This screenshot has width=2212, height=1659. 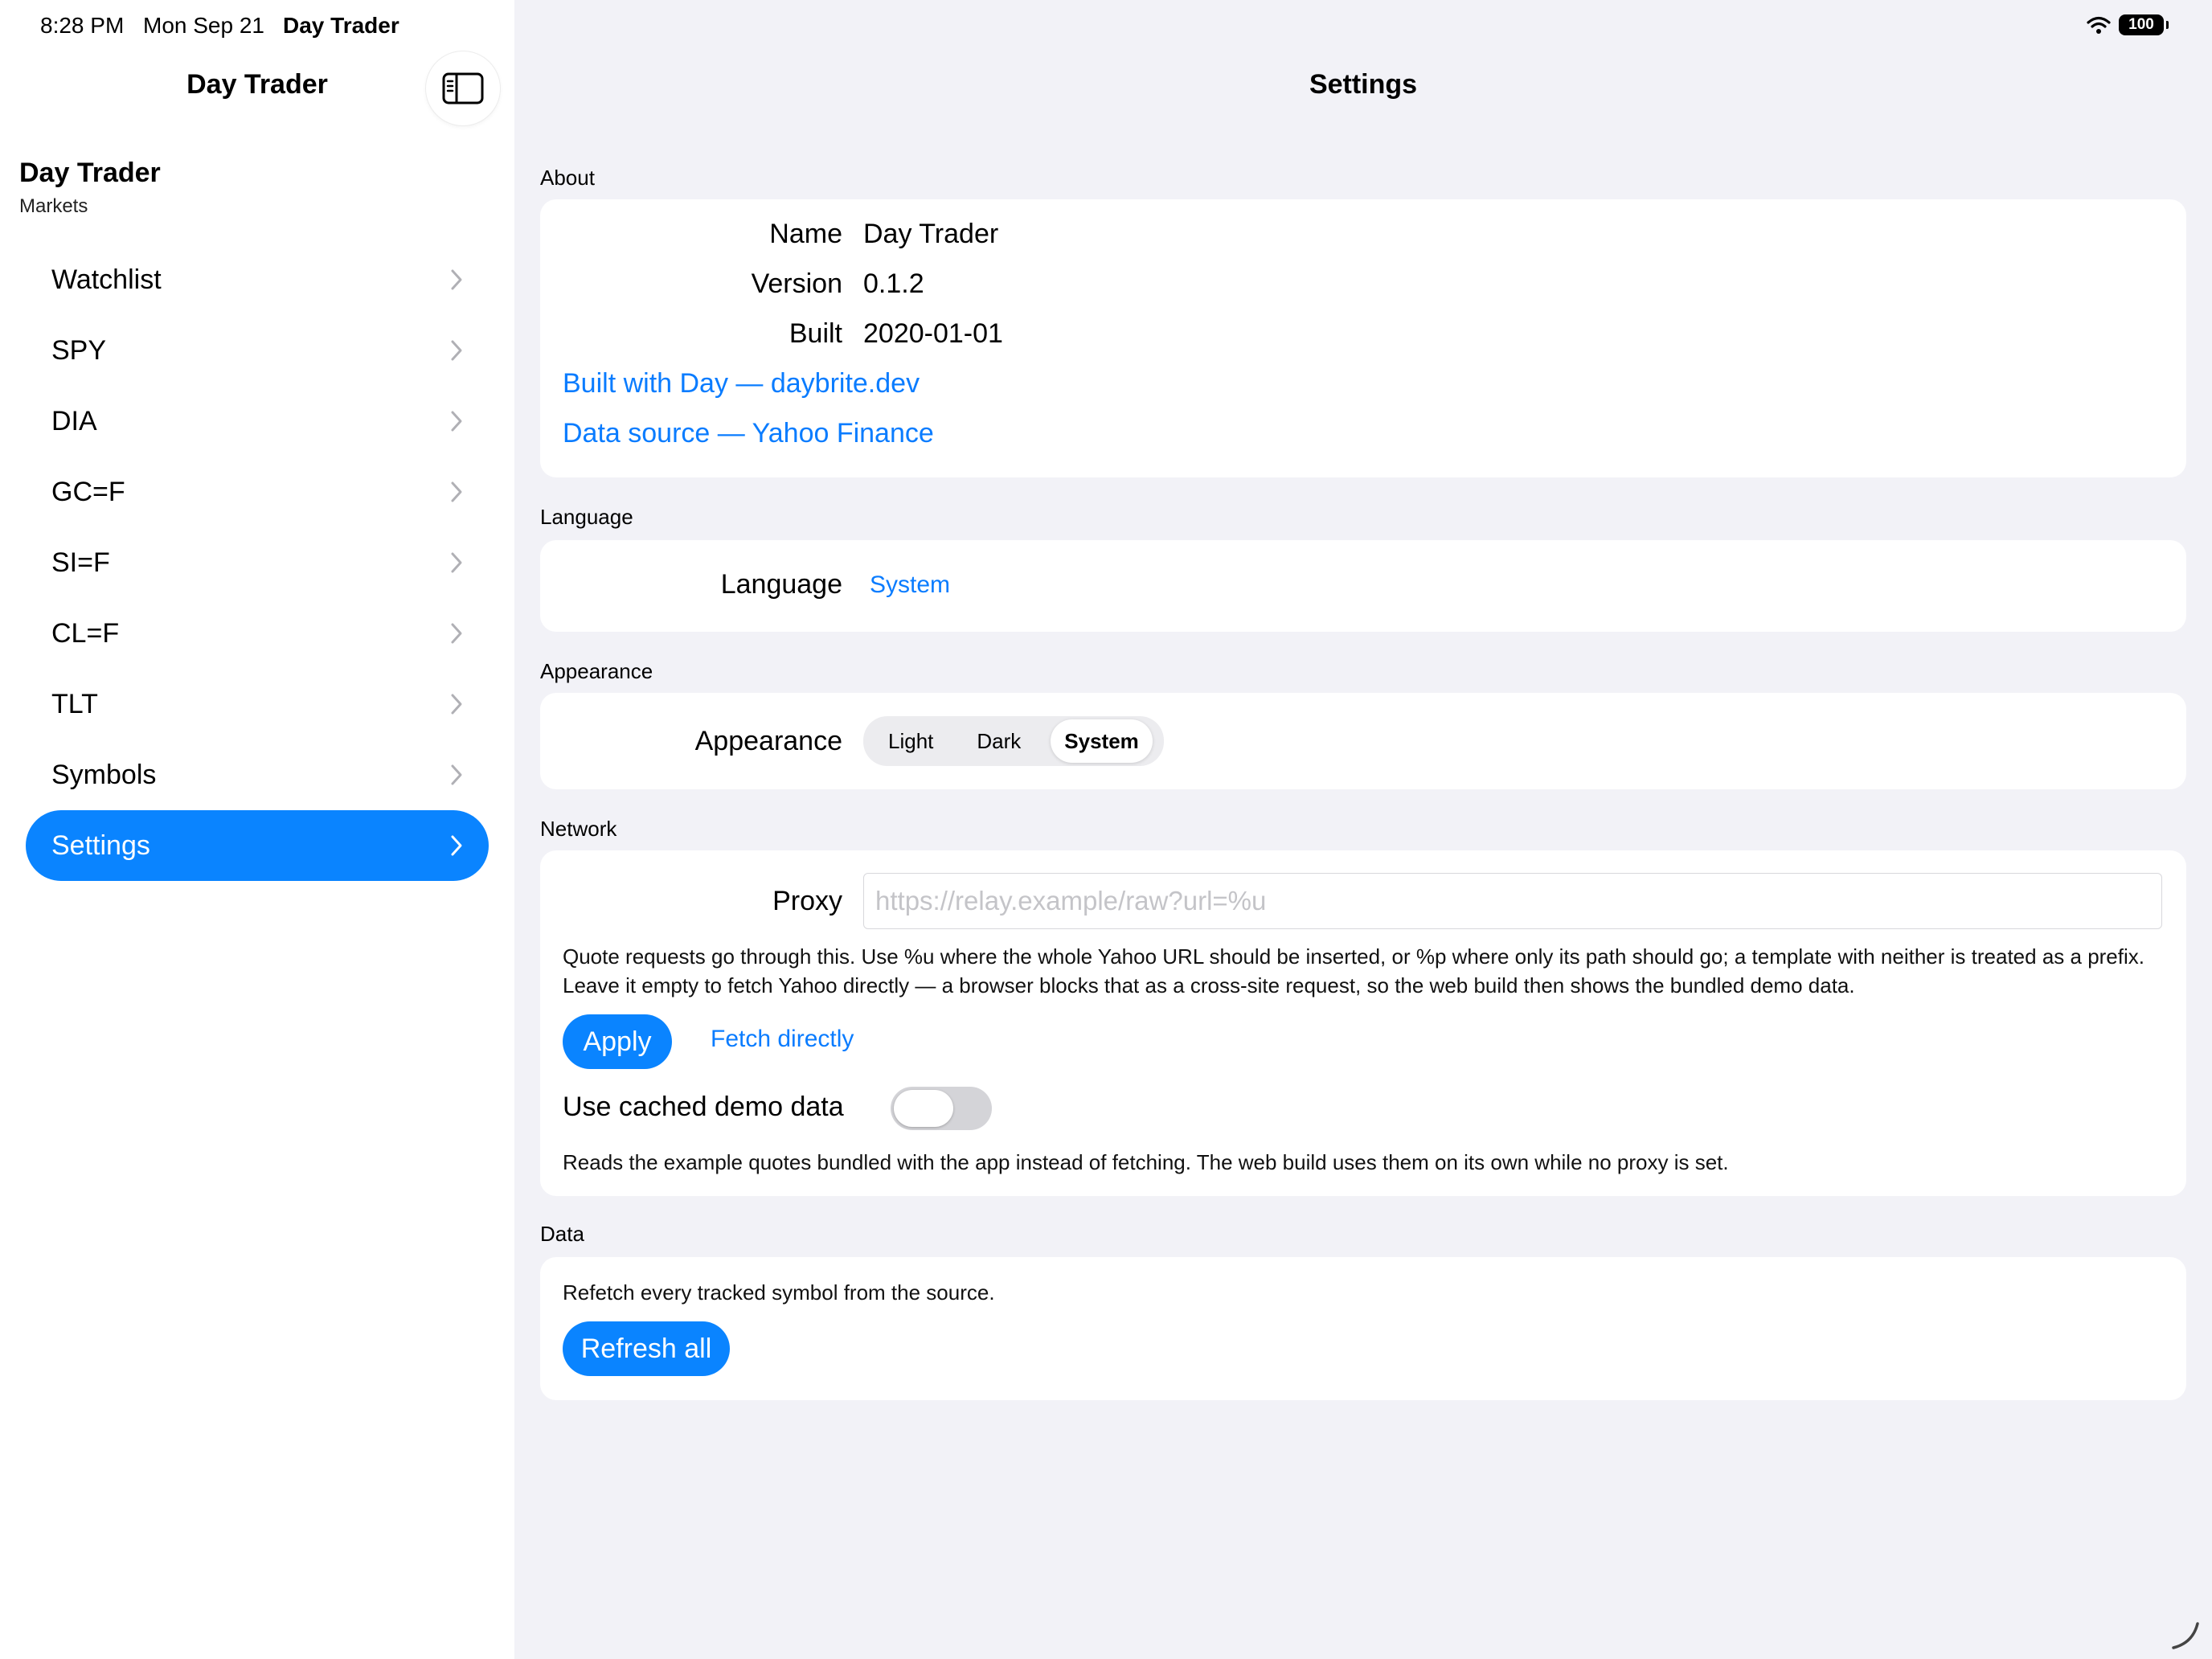 I want to click on sidebar-item-gcf: GC=F, so click(x=257, y=492).